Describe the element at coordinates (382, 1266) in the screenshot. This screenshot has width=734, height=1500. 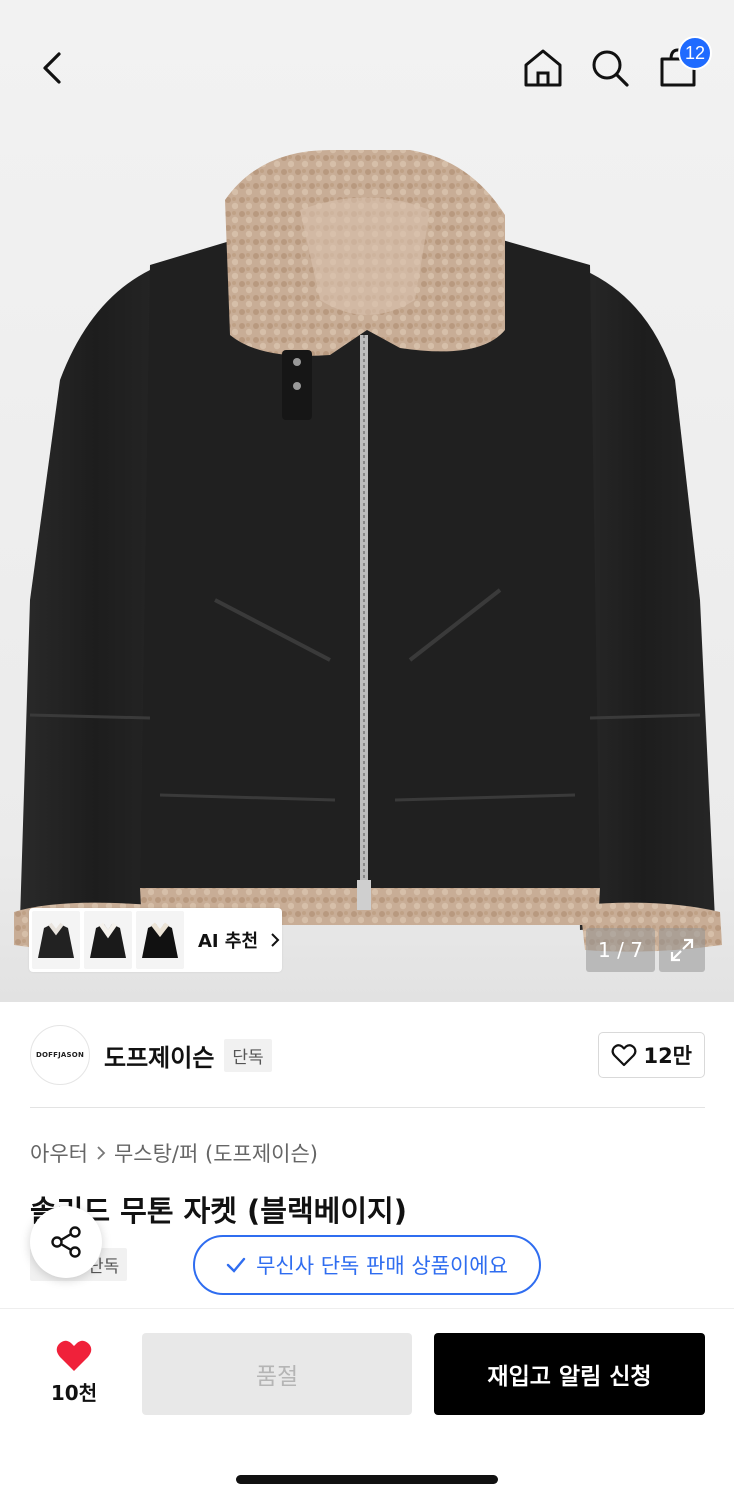
I see `exclusive-sale-text: 무신사 단독 판매 상품이에요` at that location.